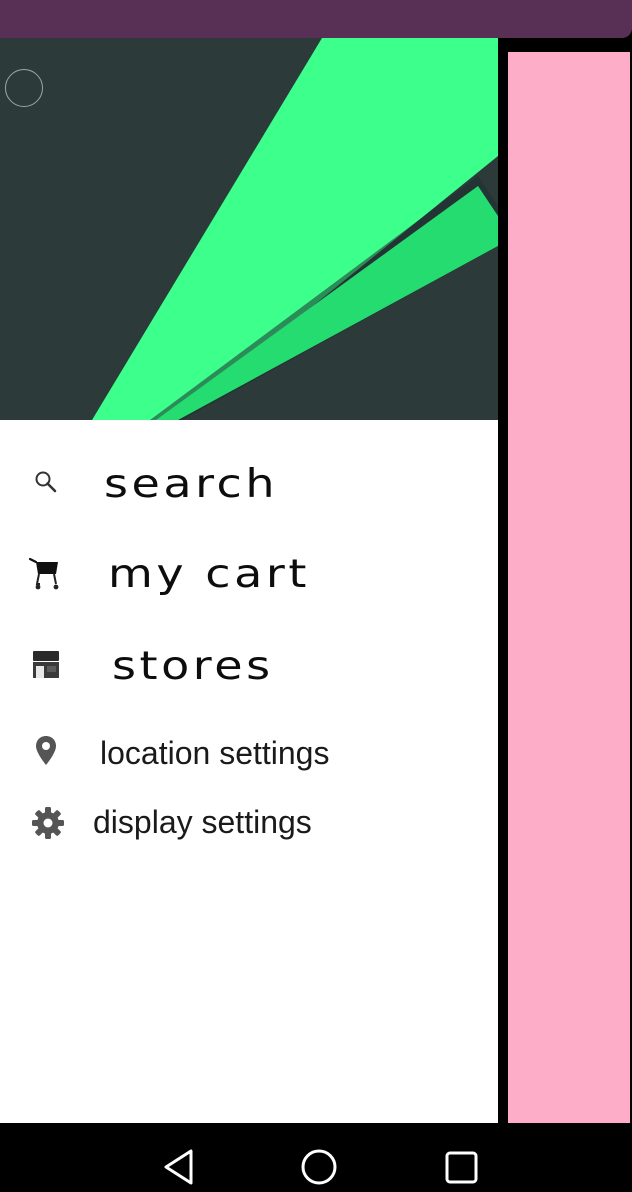 The width and height of the screenshot is (632, 1192). Describe the element at coordinates (46, 667) in the screenshot. I see `store-icon` at that location.